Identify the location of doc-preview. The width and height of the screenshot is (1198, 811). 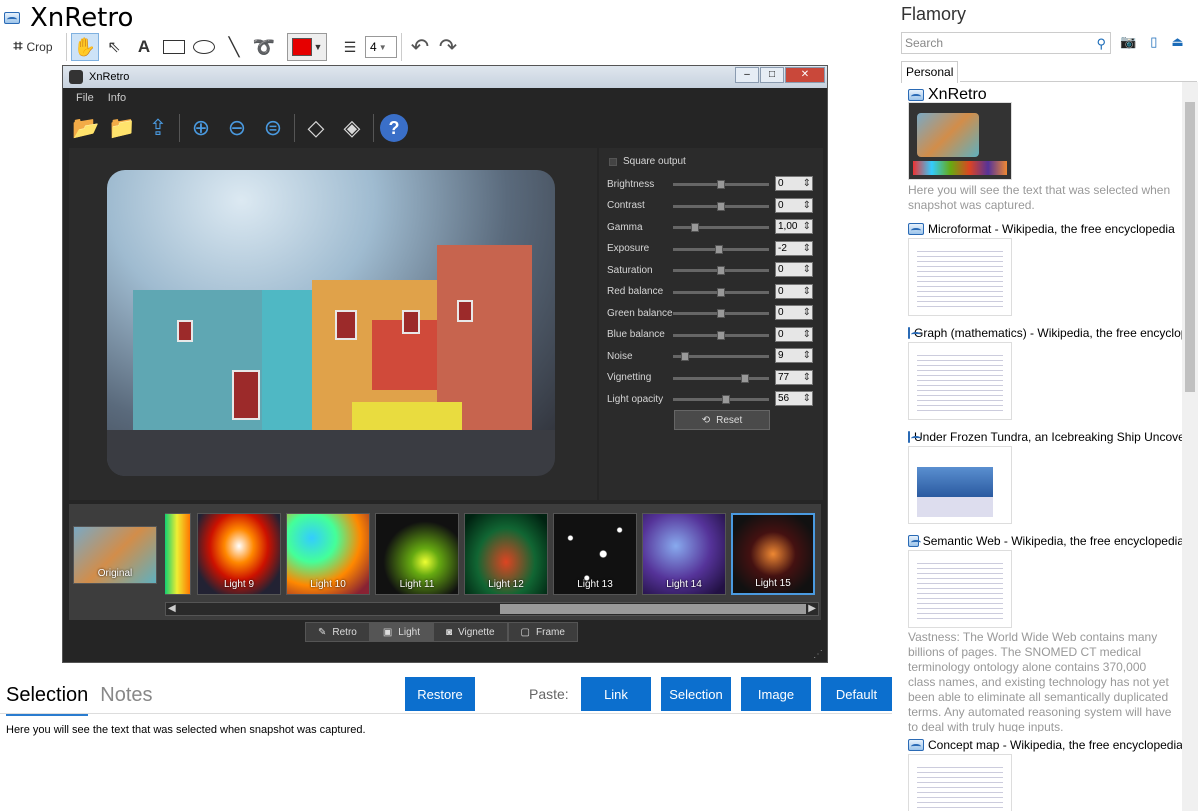
(960, 277).